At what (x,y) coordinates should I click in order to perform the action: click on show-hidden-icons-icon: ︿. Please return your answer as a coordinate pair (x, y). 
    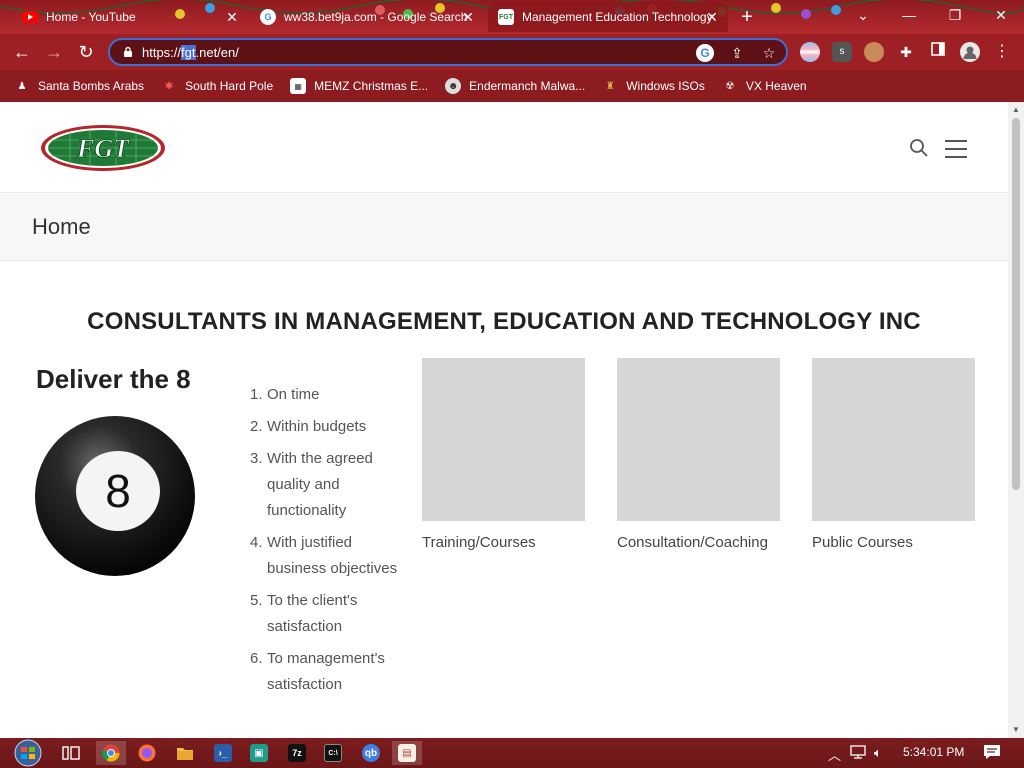
    Looking at the image, I should click on (834, 754).